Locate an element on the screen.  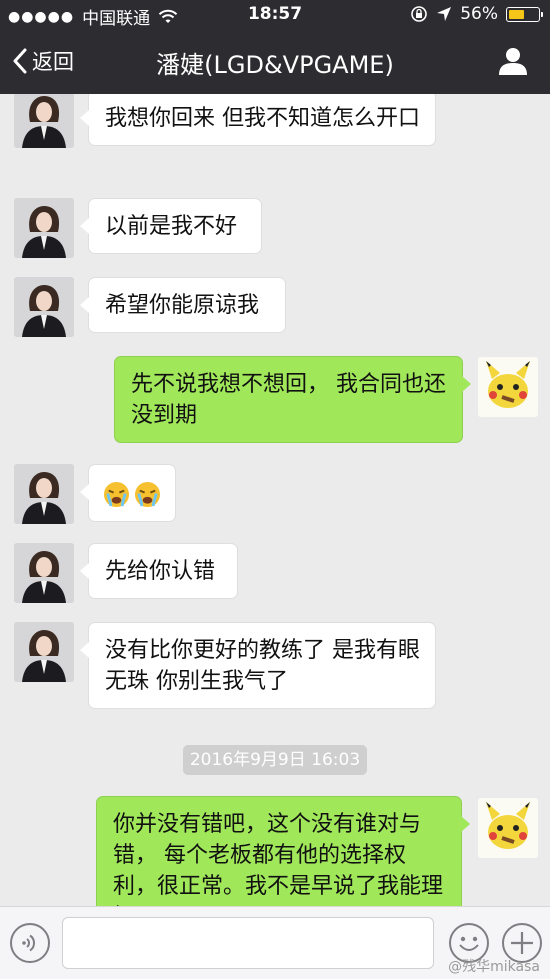
message-text: 我想你回来 但我不知道怎么开口 is located at coordinates (262, 118).